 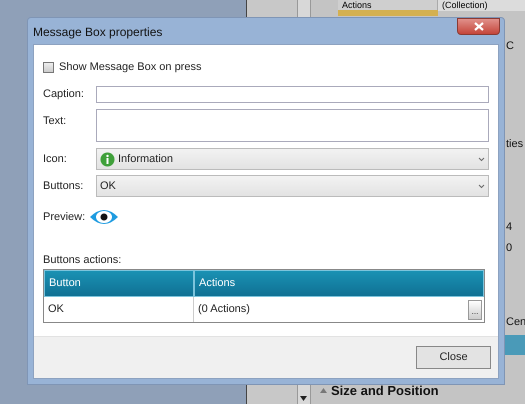 What do you see at coordinates (292, 186) in the screenshot?
I see `buttons-dropdown: OK` at bounding box center [292, 186].